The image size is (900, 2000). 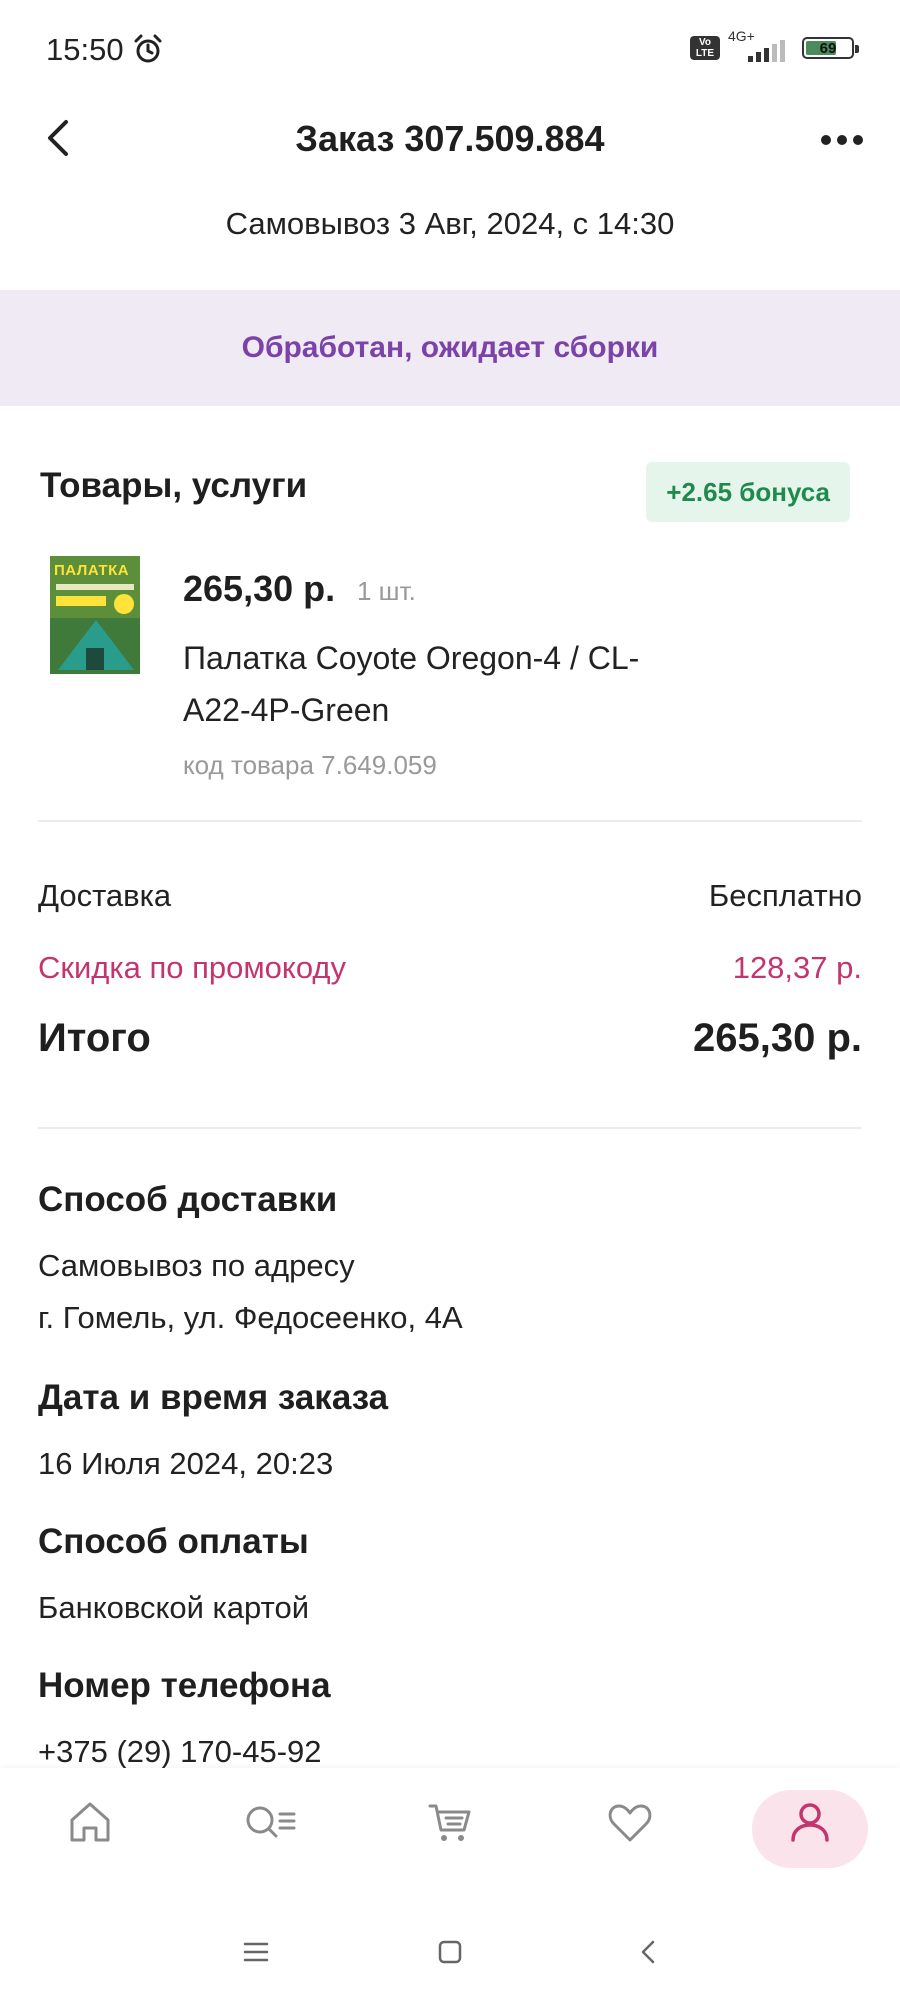 I want to click on status-time: 15:50, so click(x=85, y=49).